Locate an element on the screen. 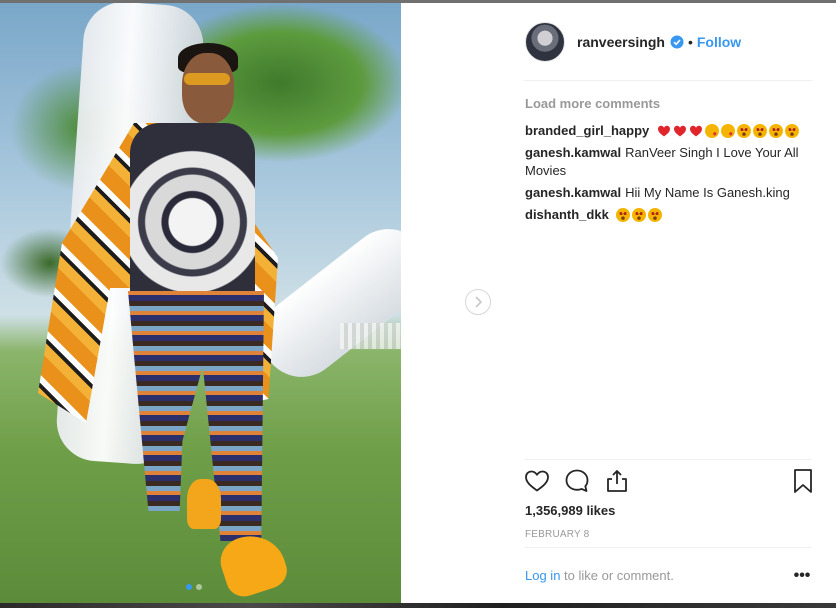 The image size is (836, 608). carousel-dot-active is located at coordinates (189, 587).